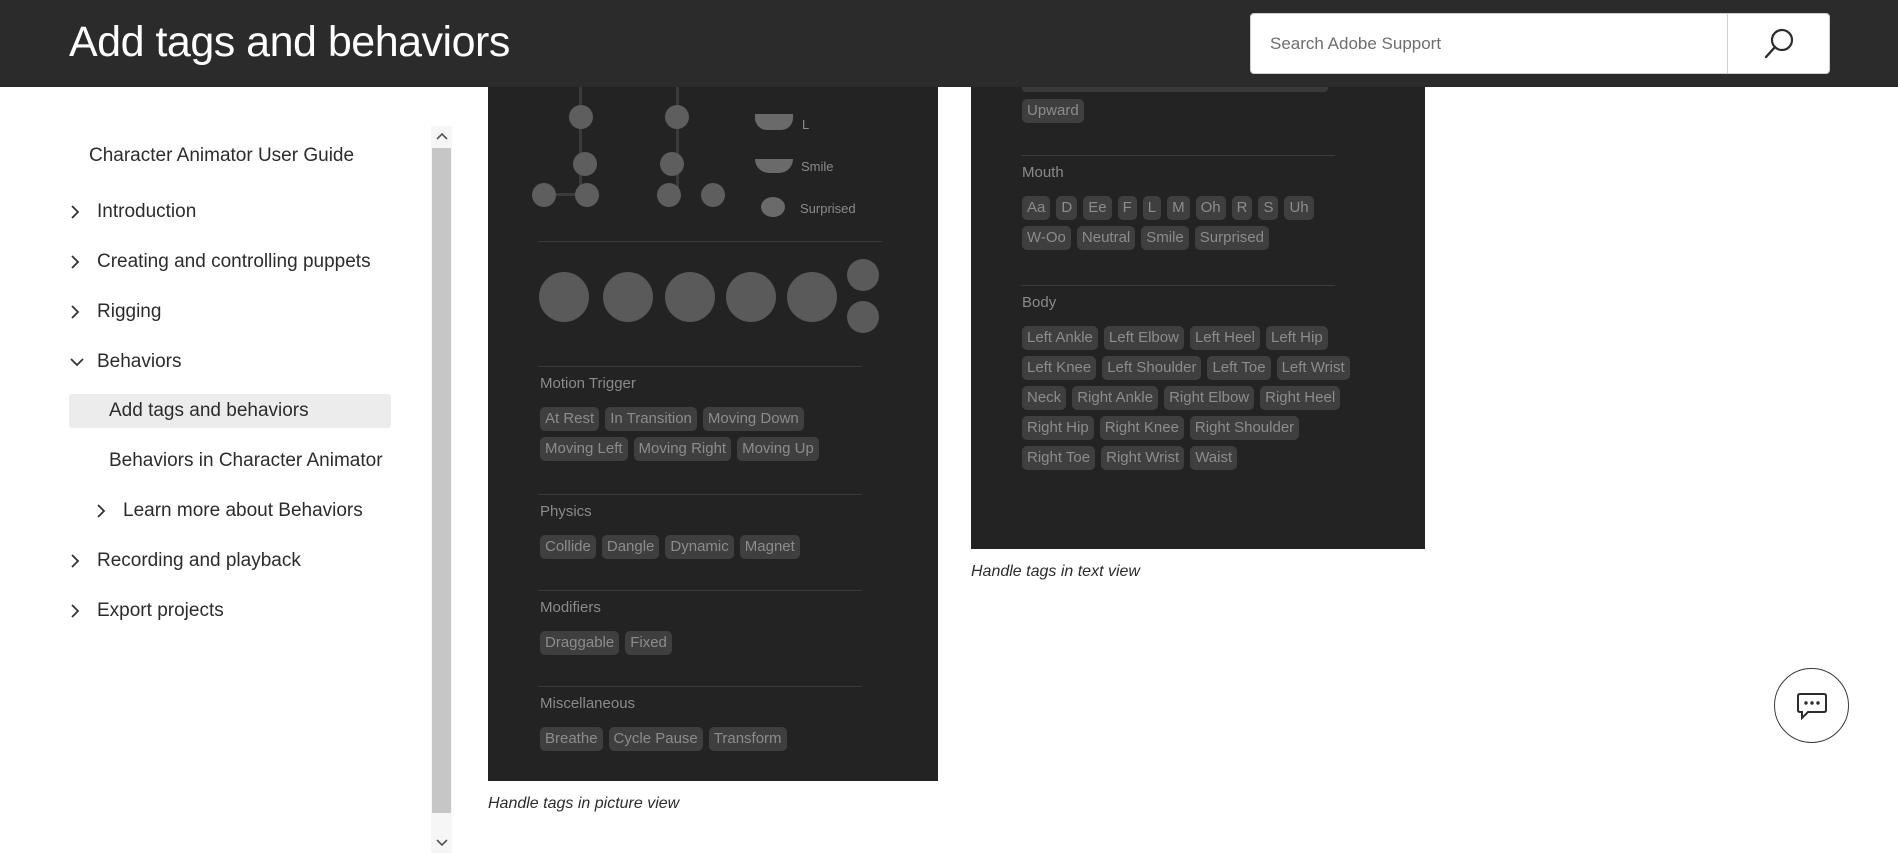  Describe the element at coordinates (1039, 302) in the screenshot. I see `section-title-body: Body` at that location.